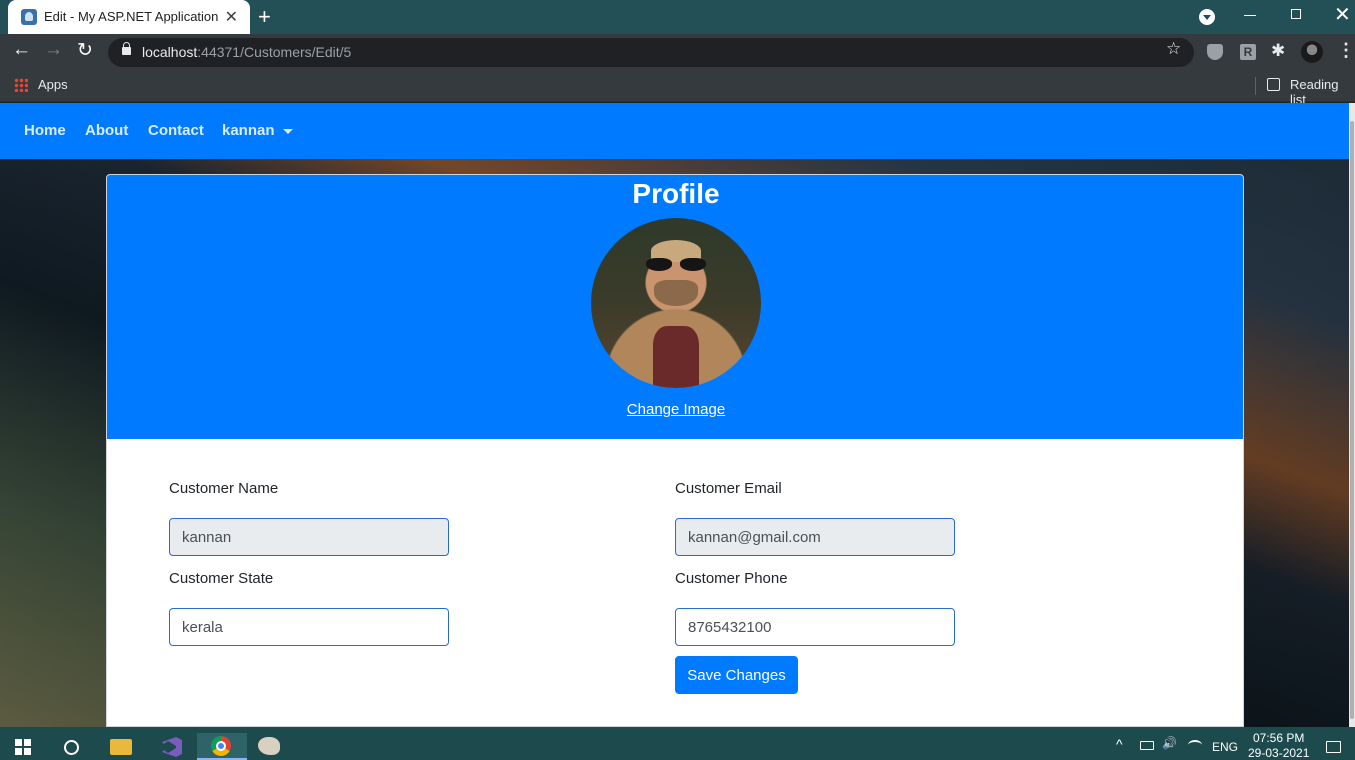  I want to click on avatar-beard, so click(676, 293).